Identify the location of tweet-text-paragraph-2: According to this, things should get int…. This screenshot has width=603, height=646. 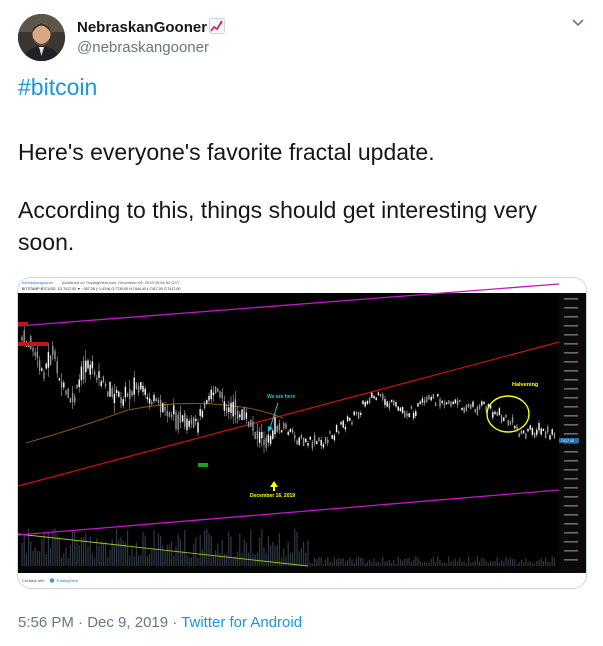
(298, 226).